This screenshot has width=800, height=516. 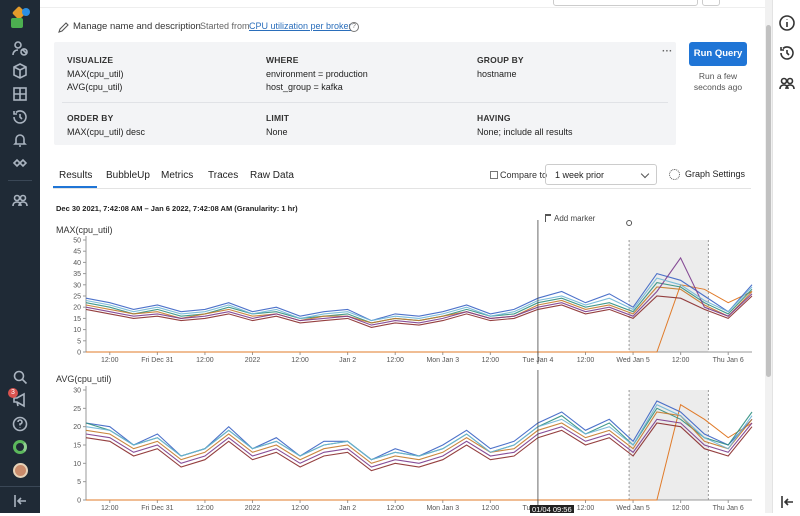 I want to click on help-circle-icon: ?, so click(x=354, y=27).